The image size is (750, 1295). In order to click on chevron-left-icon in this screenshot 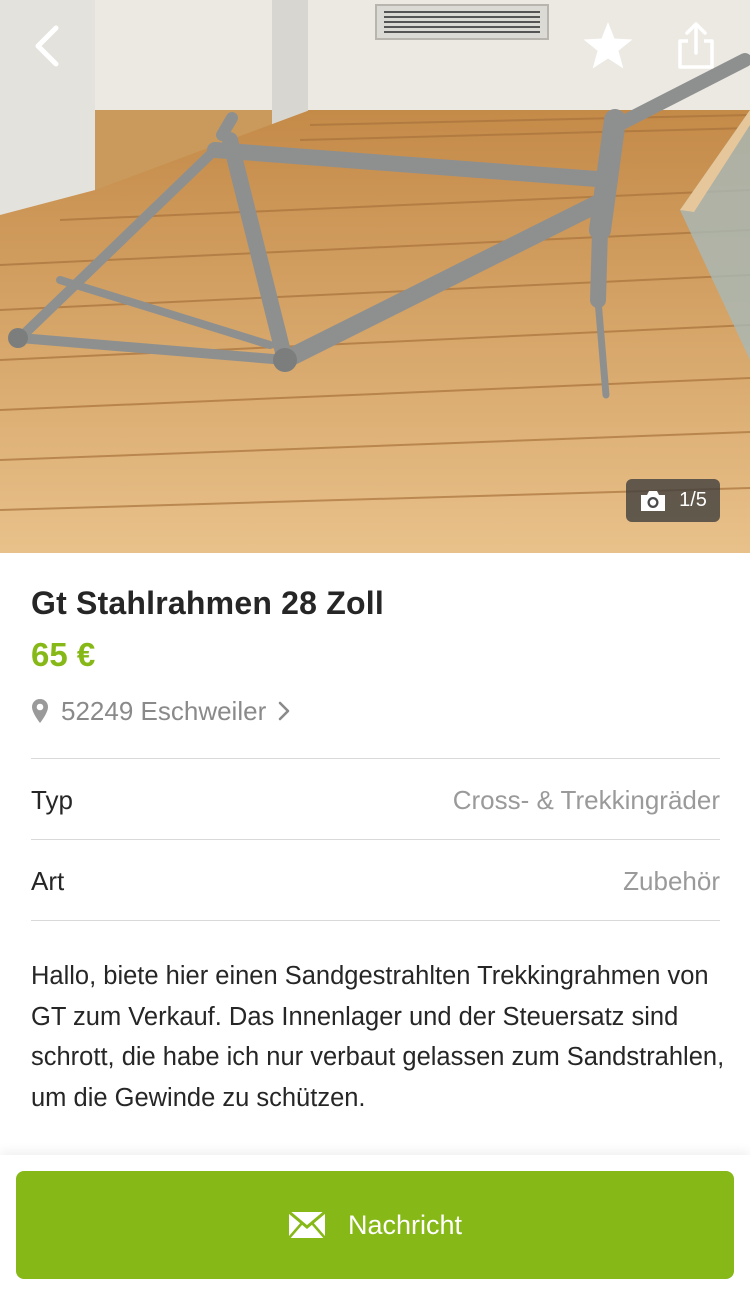, I will do `click(47, 46)`.